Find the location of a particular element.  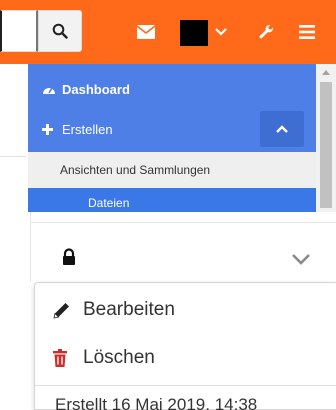

lock-icon is located at coordinates (69, 256).